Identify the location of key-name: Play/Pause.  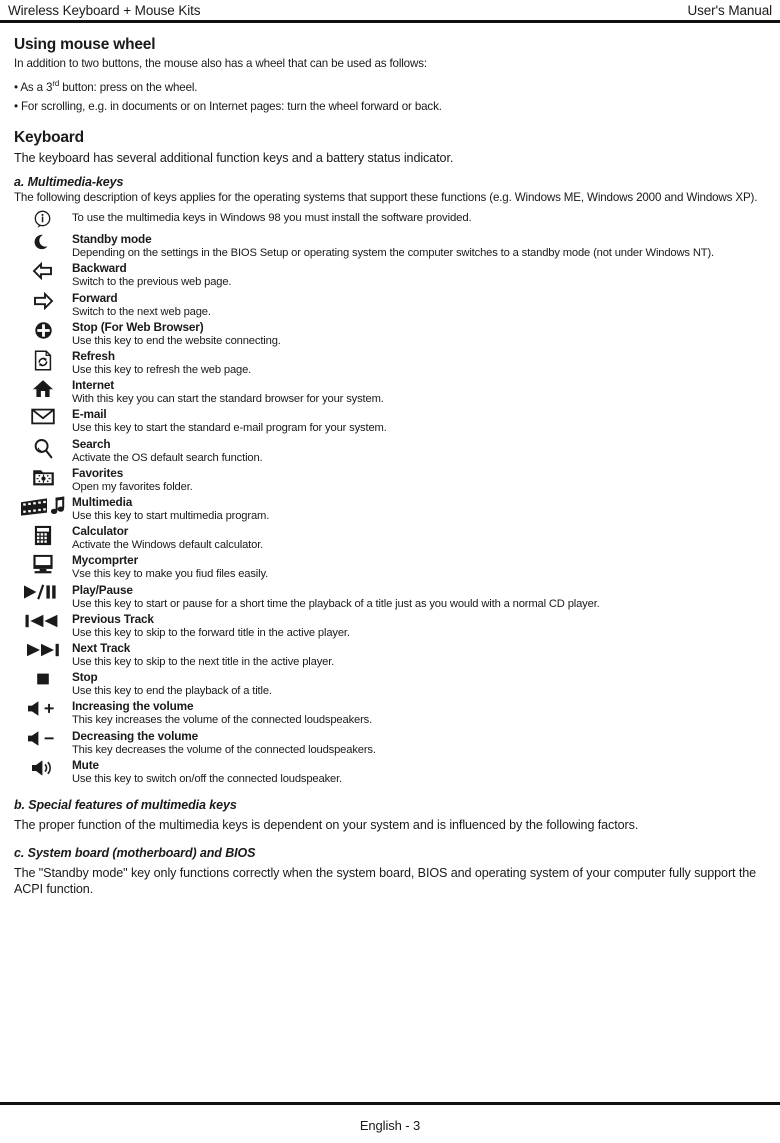
(102, 589).